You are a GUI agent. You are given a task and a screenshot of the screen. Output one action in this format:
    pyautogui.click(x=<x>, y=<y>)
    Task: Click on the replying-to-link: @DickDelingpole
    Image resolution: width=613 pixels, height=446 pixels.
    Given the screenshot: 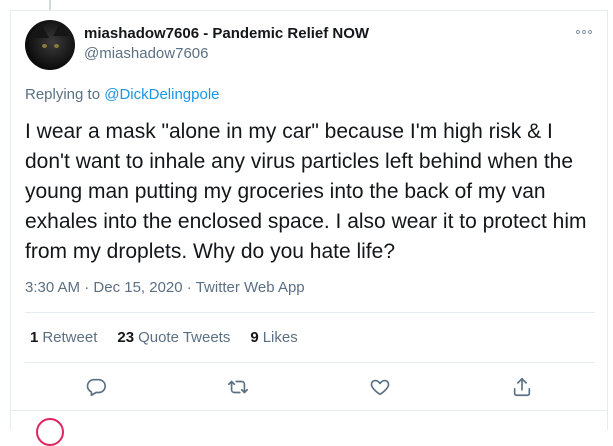 What is the action you would take?
    pyautogui.click(x=161, y=94)
    